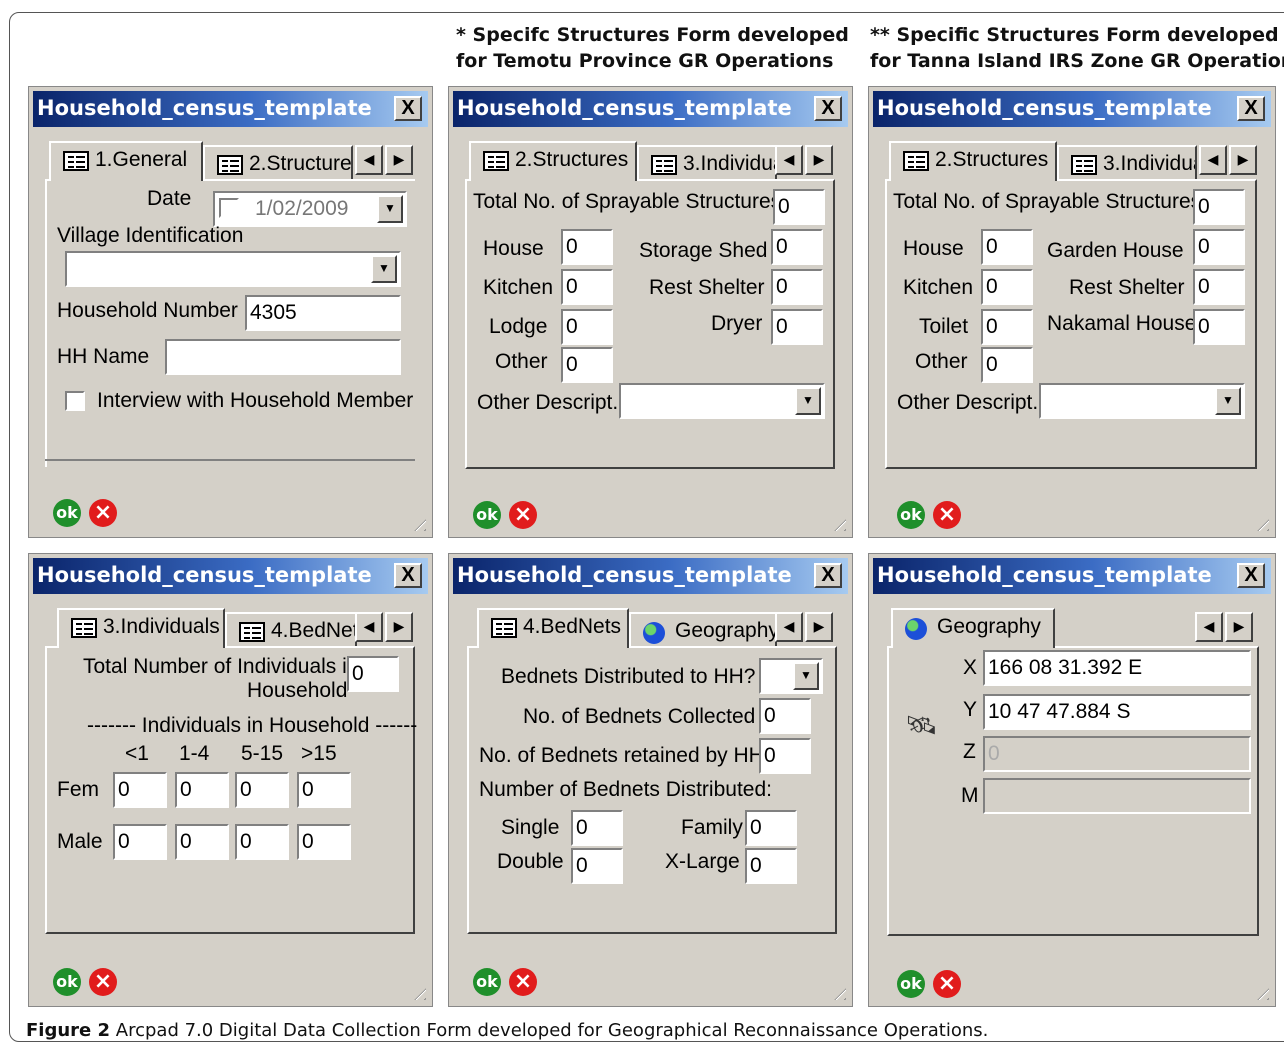 Image resolution: width=1284 pixels, height=1050 pixels. Describe the element at coordinates (323, 313) in the screenshot. I see `household-number-field: 4305` at that location.